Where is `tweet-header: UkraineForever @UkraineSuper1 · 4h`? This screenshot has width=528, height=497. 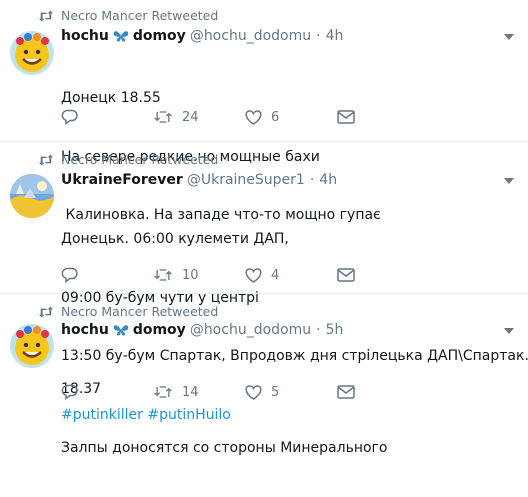 tweet-header: UkraineForever @UkraineSuper1 · 4h is located at coordinates (199, 180).